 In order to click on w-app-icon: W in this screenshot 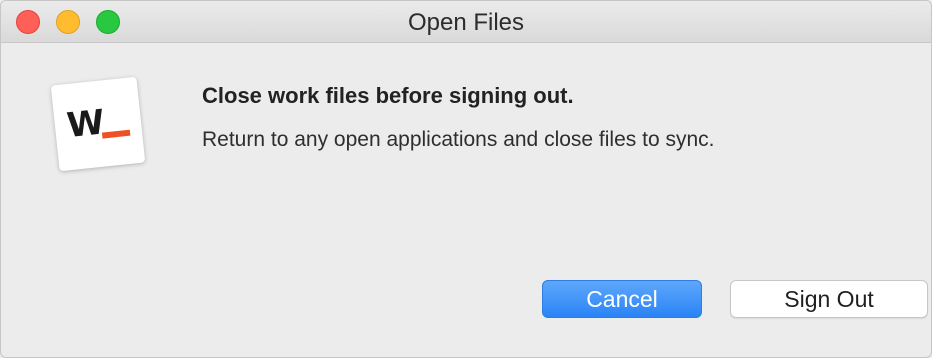, I will do `click(98, 124)`.